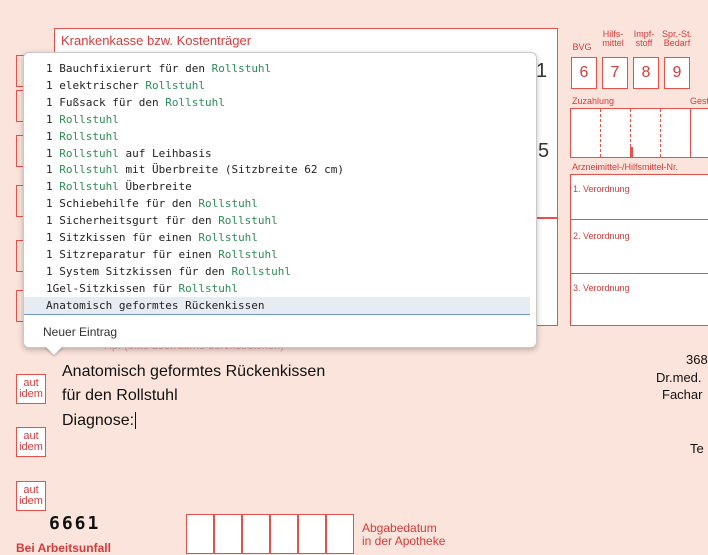 This screenshot has height=555, width=708. I want to click on abgabedatum-label: Abgabedatum in der Apotheke, so click(404, 534).